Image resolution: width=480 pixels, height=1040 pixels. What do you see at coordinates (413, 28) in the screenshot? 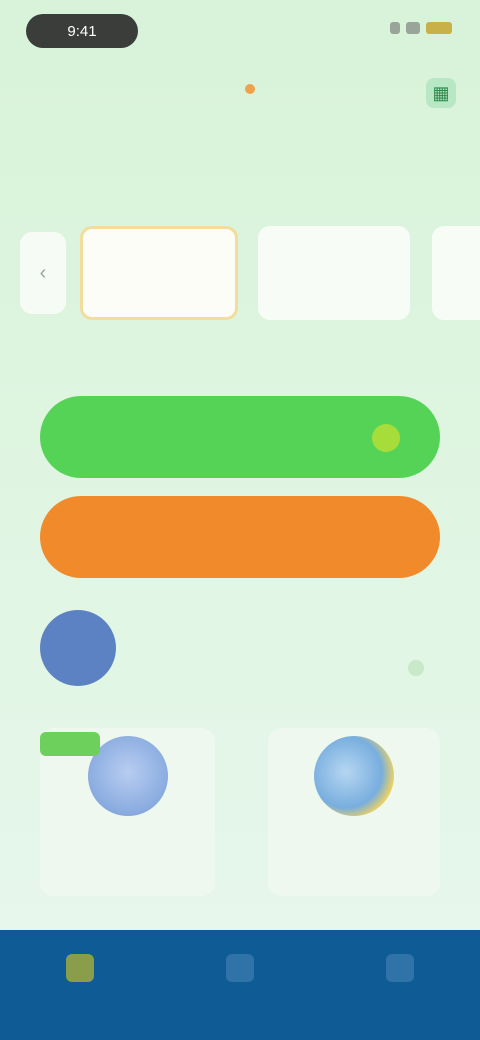
I see `wifi-icon` at bounding box center [413, 28].